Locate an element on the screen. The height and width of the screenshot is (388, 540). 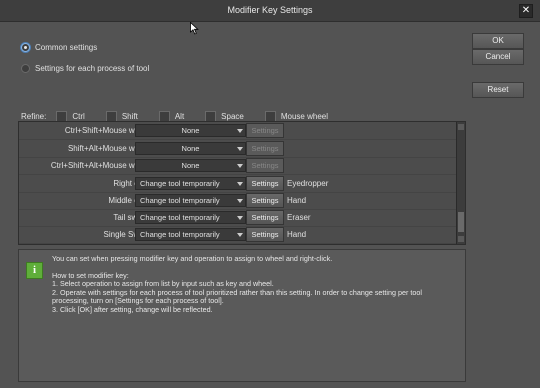
radio-common-settings: Common settings is located at coordinates (59, 47).